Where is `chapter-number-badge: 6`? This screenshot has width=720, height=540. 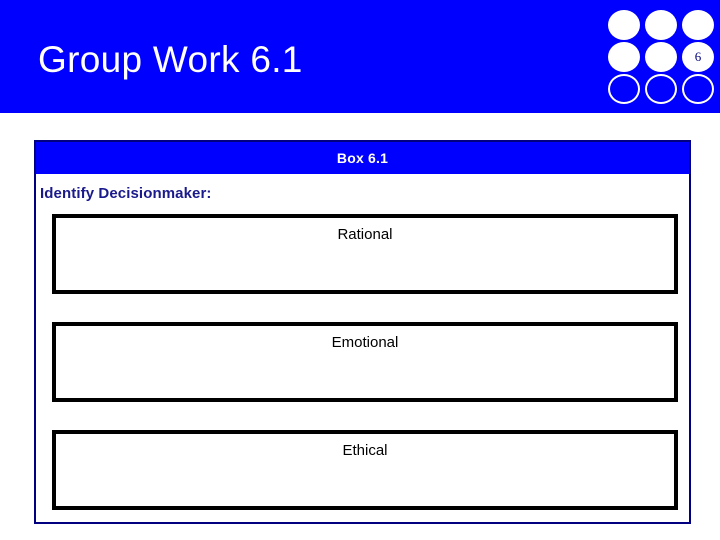
chapter-number-badge: 6 is located at coordinates (698, 56).